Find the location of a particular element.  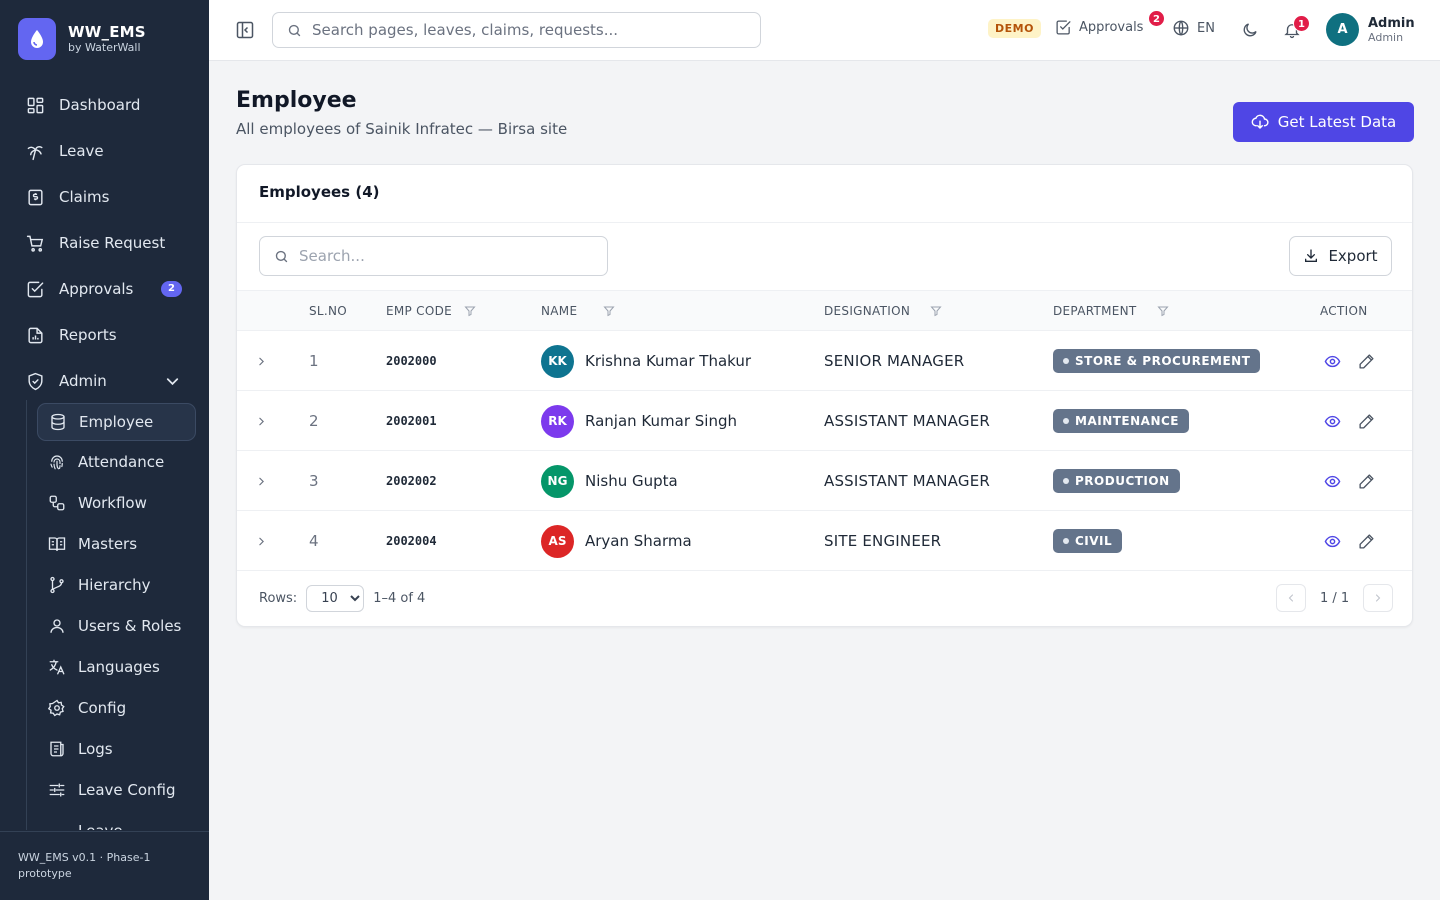

col-designation-label: DESIGNATION is located at coordinates (867, 311).